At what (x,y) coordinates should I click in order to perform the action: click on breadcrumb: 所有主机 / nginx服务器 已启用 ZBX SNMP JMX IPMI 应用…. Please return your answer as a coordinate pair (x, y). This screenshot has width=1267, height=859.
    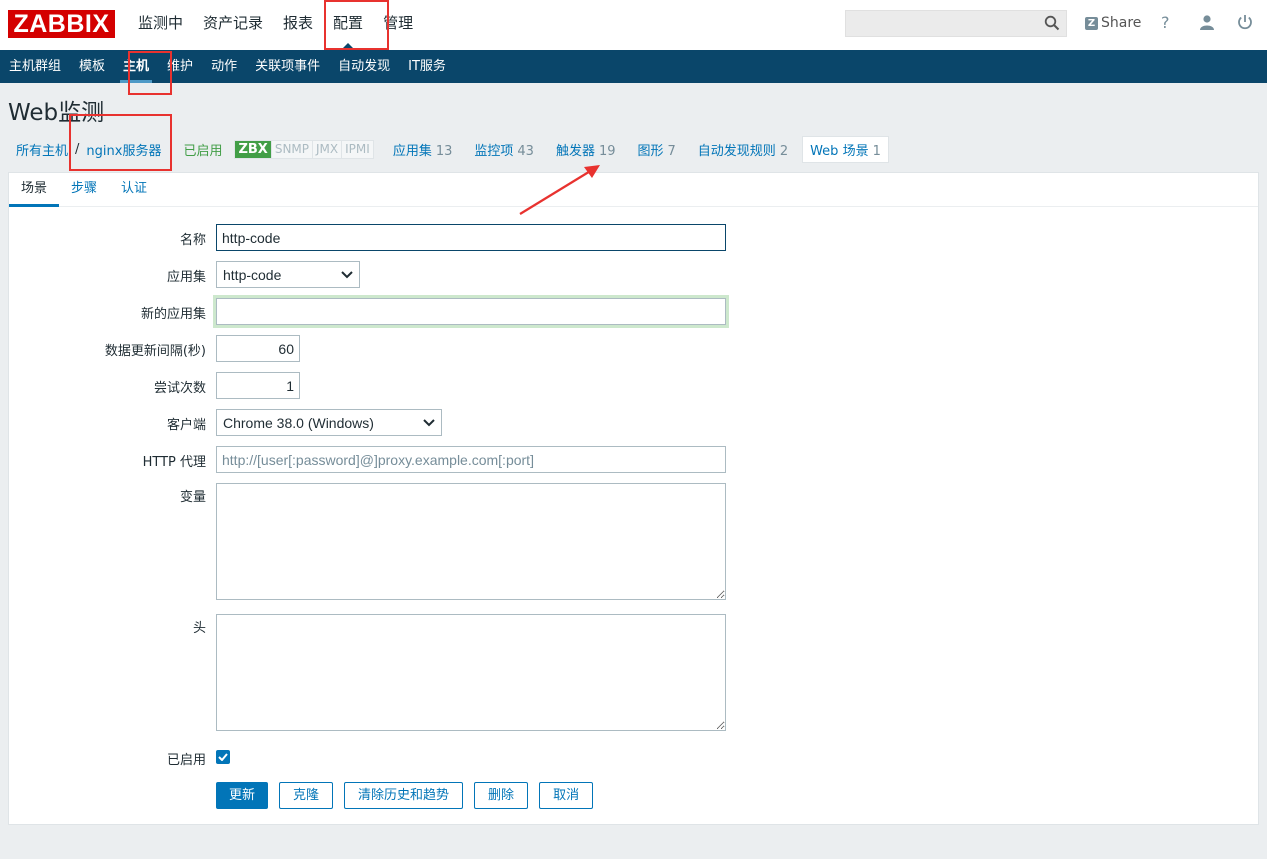
    Looking at the image, I should click on (633, 149).